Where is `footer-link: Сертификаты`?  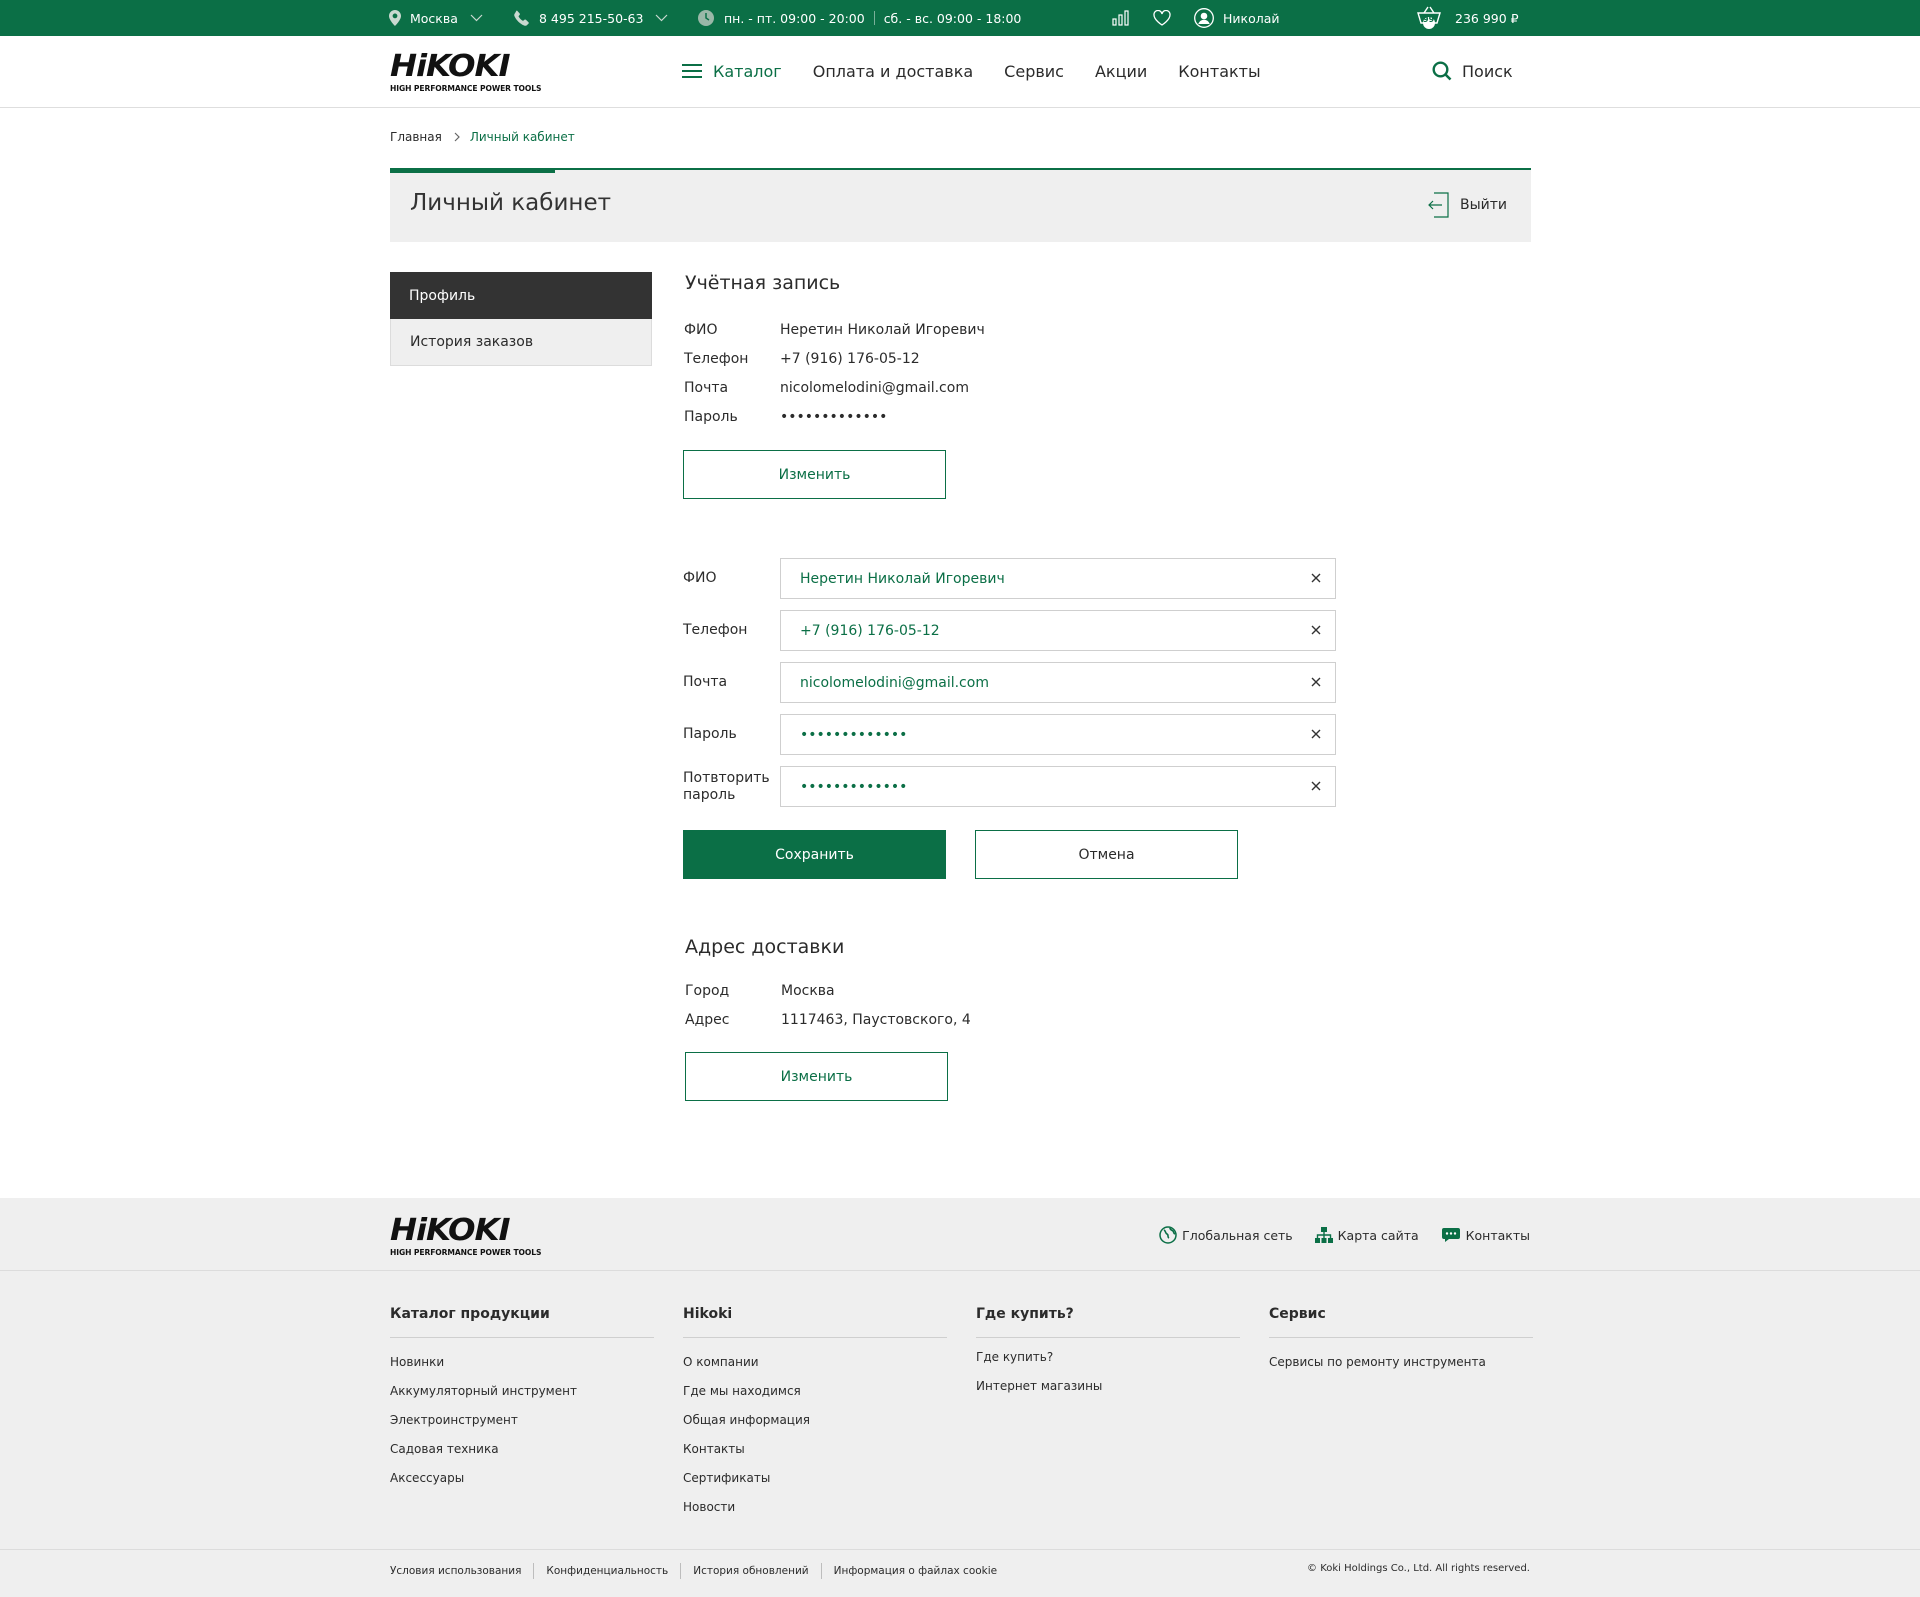 footer-link: Сертификаты is located at coordinates (815, 1477).